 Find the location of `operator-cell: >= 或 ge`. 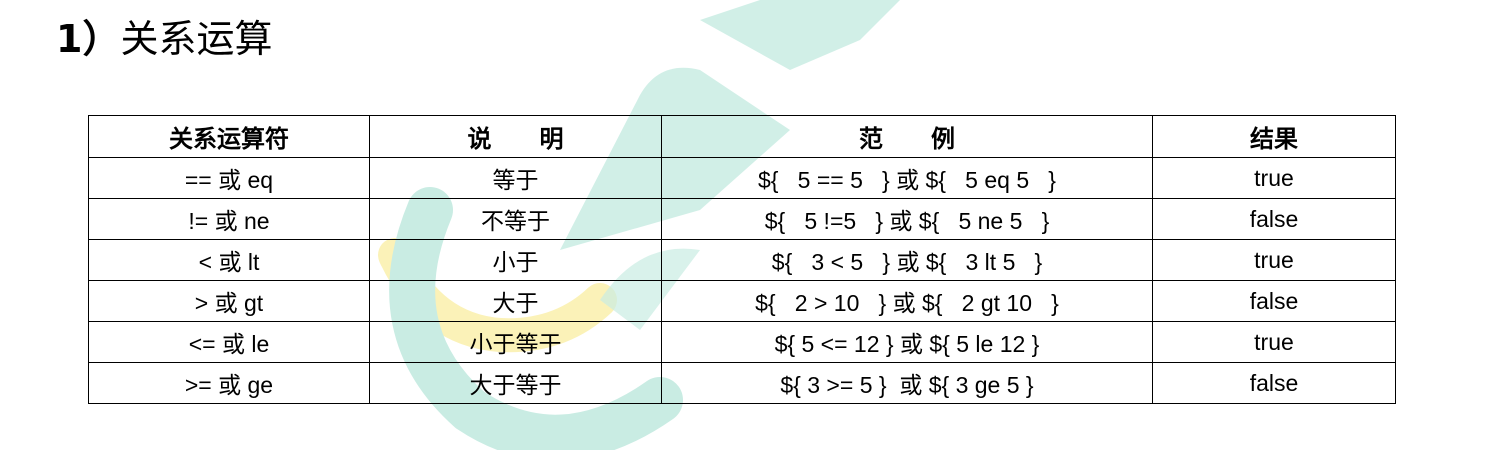

operator-cell: >= 或 ge is located at coordinates (229, 383).